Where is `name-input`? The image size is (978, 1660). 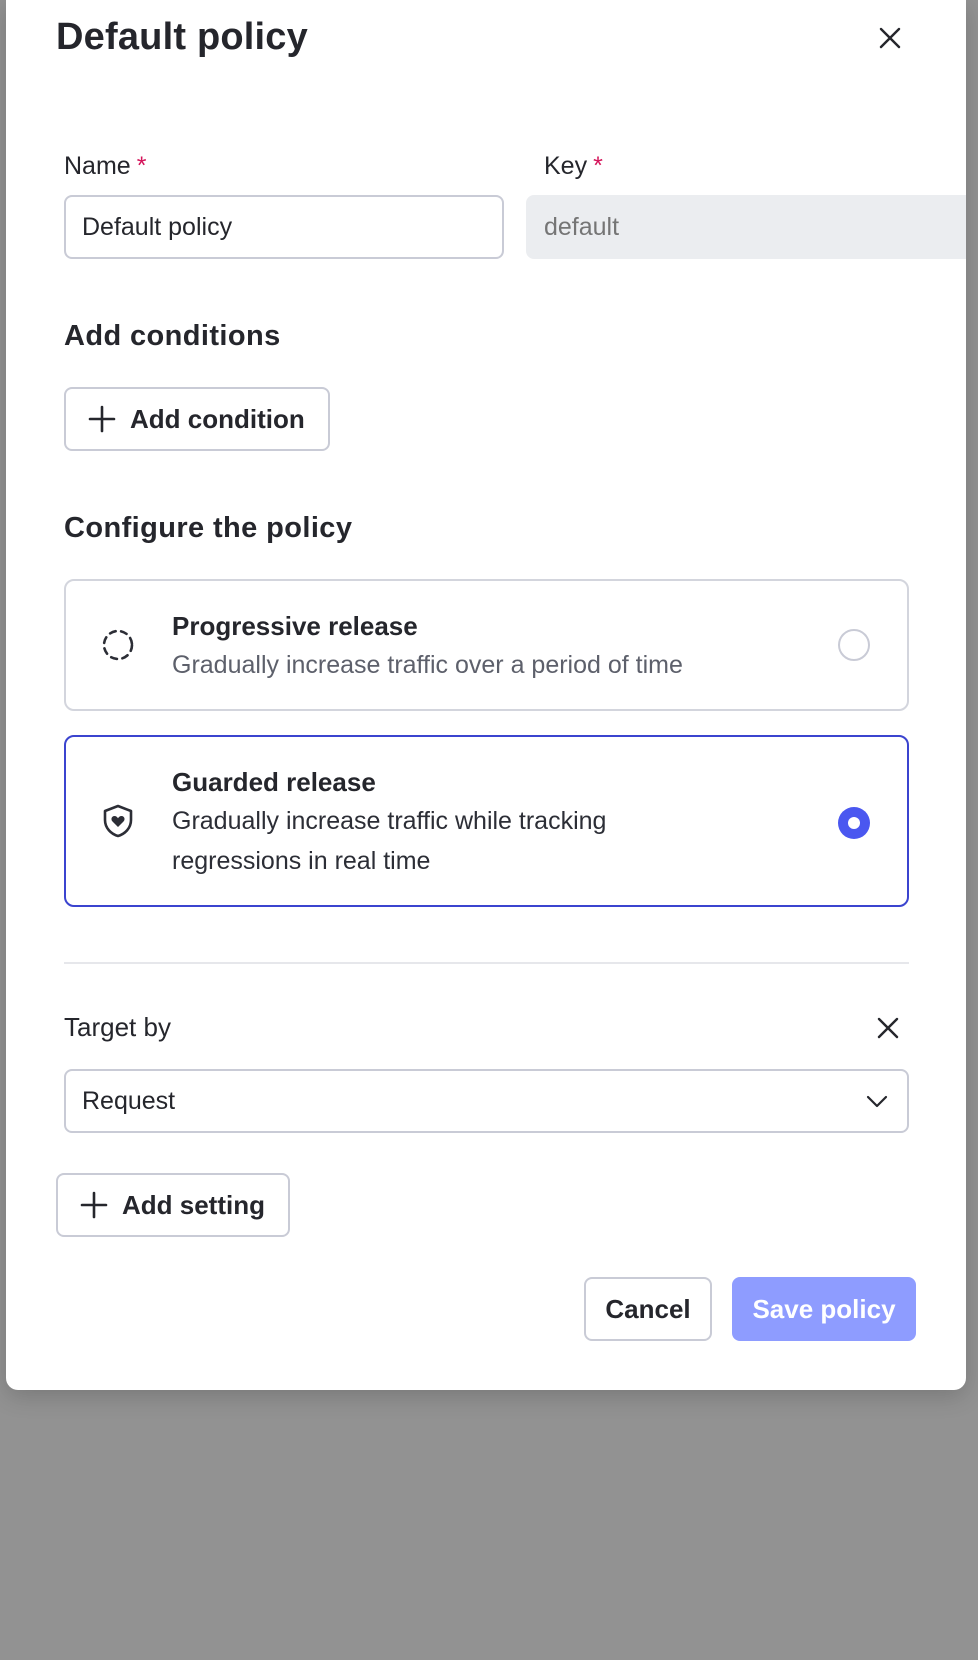
name-input is located at coordinates (284, 227).